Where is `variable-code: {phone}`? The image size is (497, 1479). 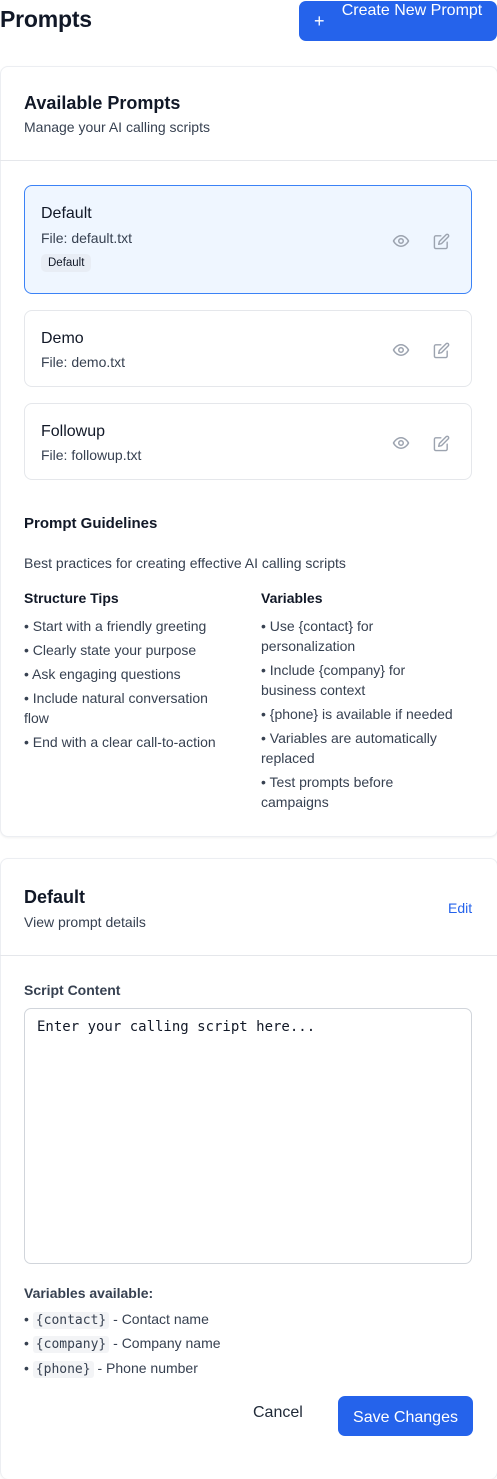
variable-code: {phone} is located at coordinates (63, 1369).